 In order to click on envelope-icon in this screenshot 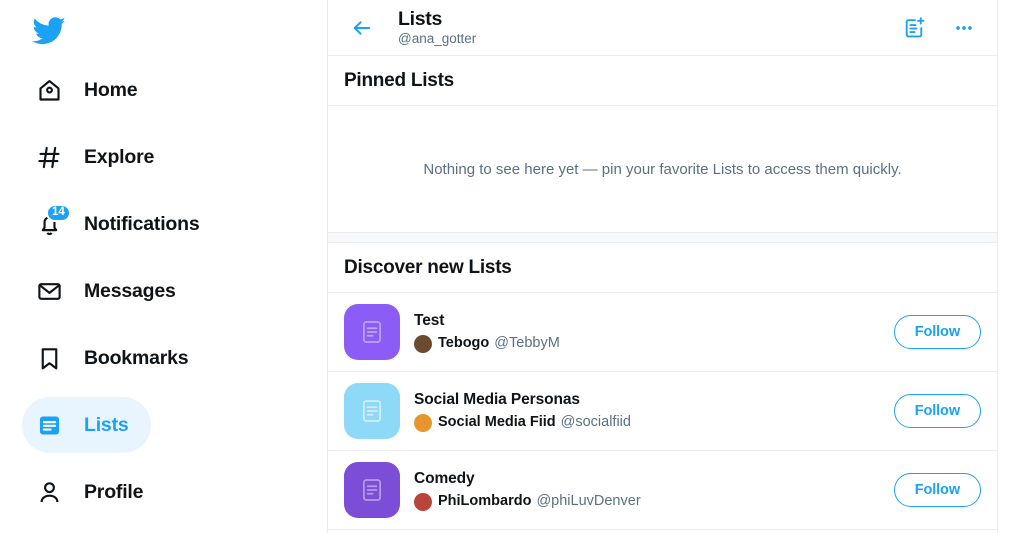, I will do `click(49, 291)`.